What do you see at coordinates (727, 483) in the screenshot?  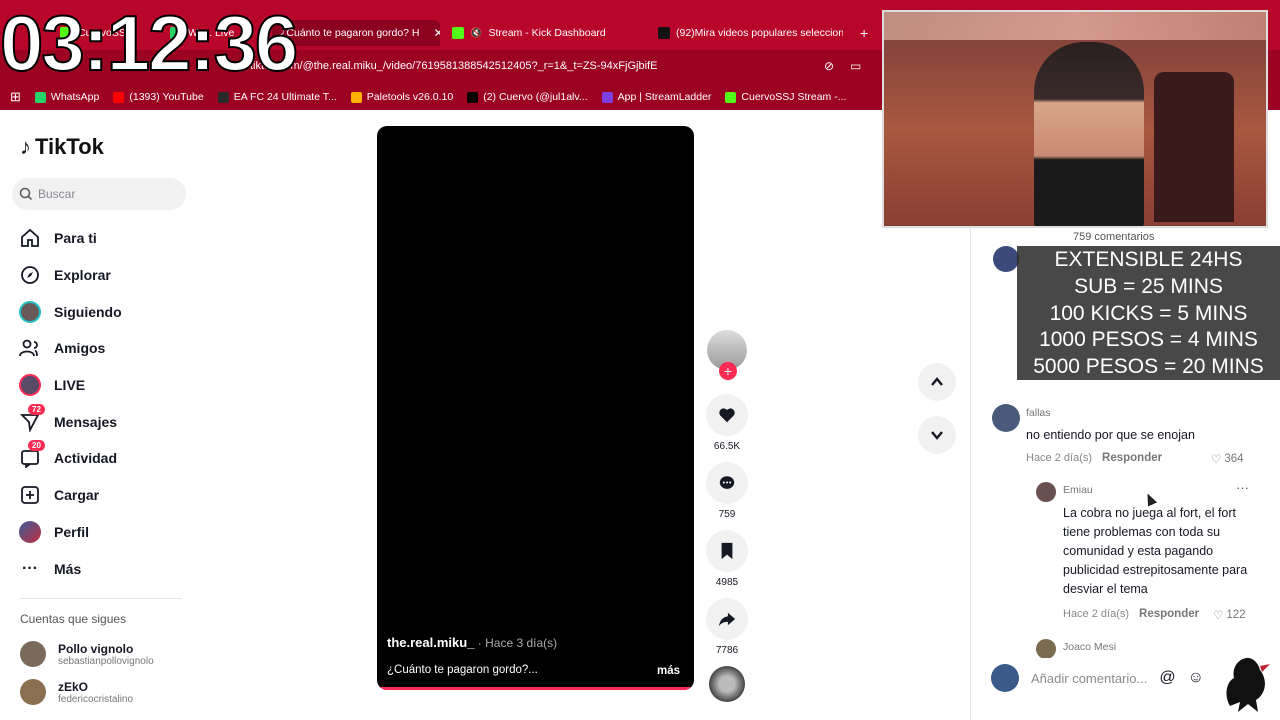 I see `comment-button` at bounding box center [727, 483].